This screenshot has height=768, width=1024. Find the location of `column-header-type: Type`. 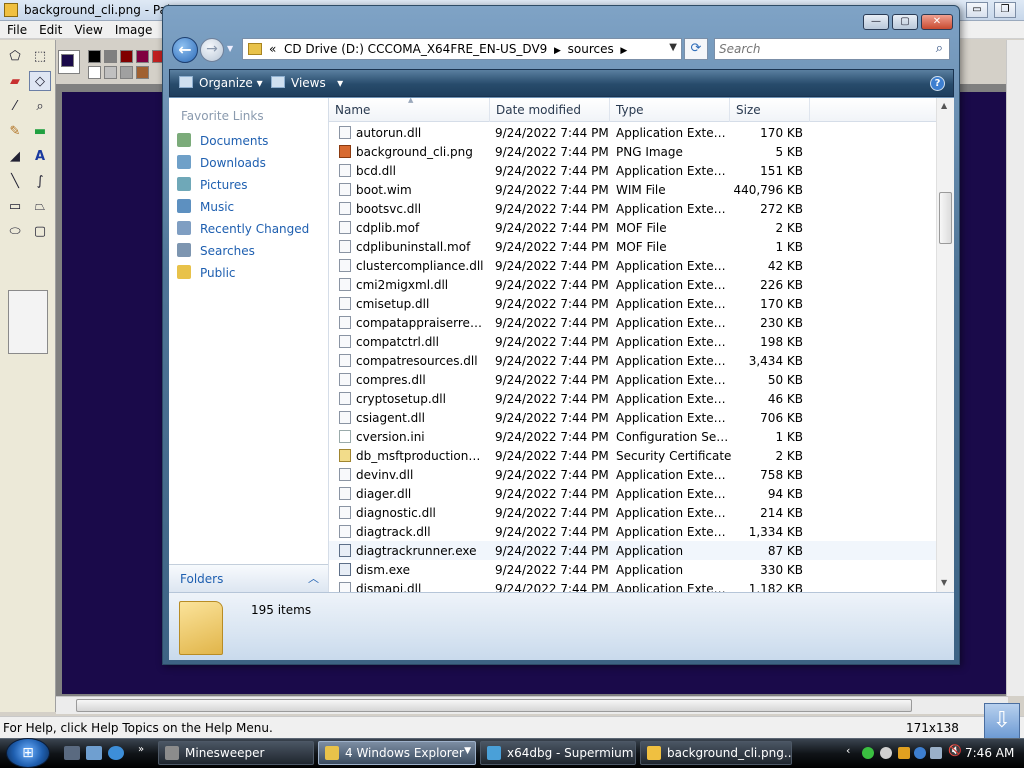

column-header-type: Type is located at coordinates (670, 110).